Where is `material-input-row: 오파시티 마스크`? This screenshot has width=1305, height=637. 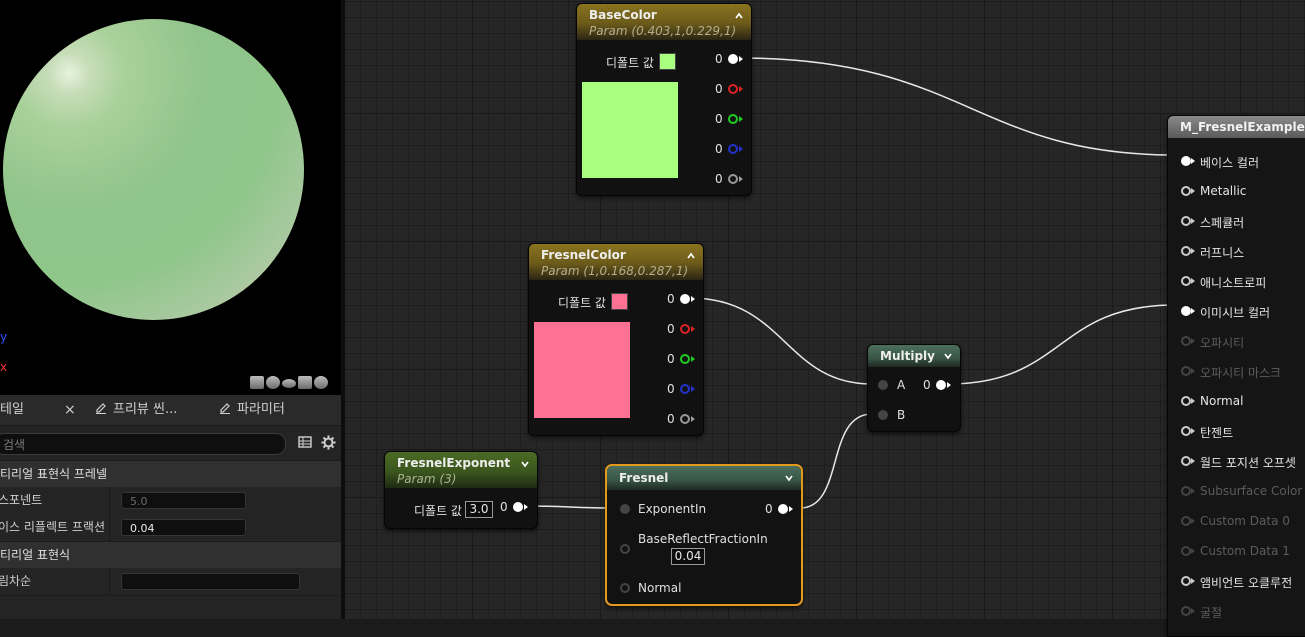 material-input-row: 오파시티 마스크 is located at coordinates (1236, 371).